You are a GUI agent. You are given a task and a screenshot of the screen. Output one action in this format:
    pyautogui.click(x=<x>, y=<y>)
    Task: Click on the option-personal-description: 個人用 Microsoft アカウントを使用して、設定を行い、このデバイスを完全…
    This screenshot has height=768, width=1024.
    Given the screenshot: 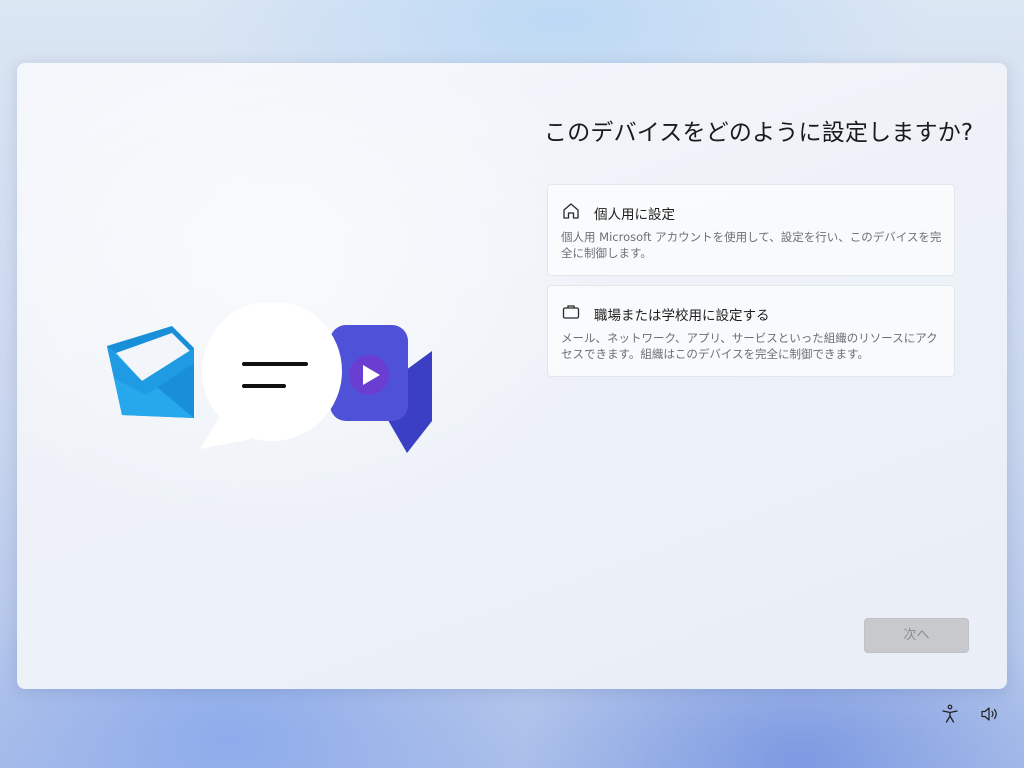 What is the action you would take?
    pyautogui.click(x=751, y=245)
    